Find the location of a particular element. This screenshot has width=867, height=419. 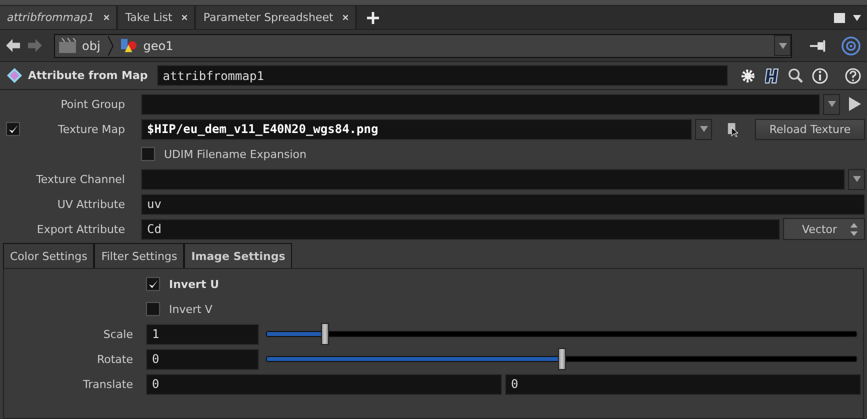

input-field: Cd is located at coordinates (460, 229).